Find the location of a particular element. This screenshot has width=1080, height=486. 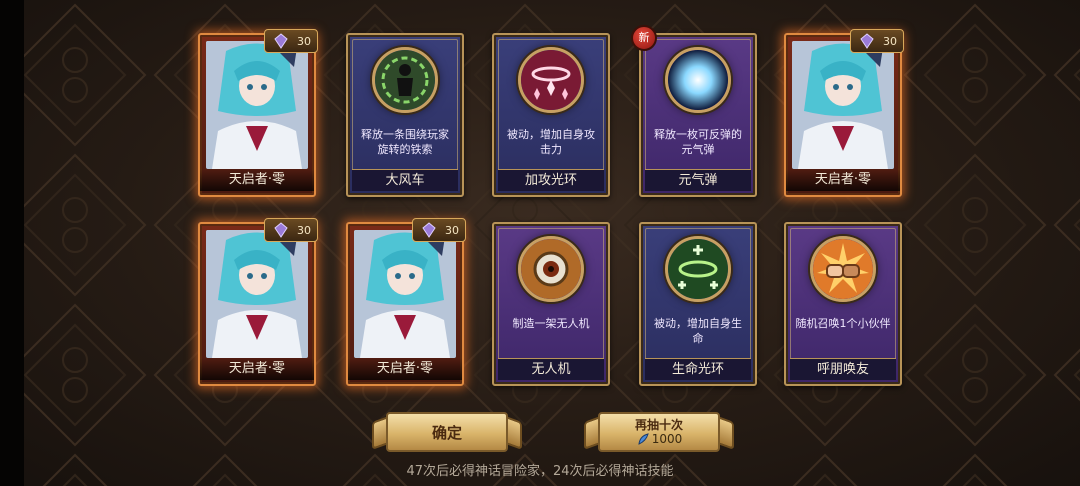

draw-ten-button: 再抽十次 1000 is located at coordinates (659, 432).